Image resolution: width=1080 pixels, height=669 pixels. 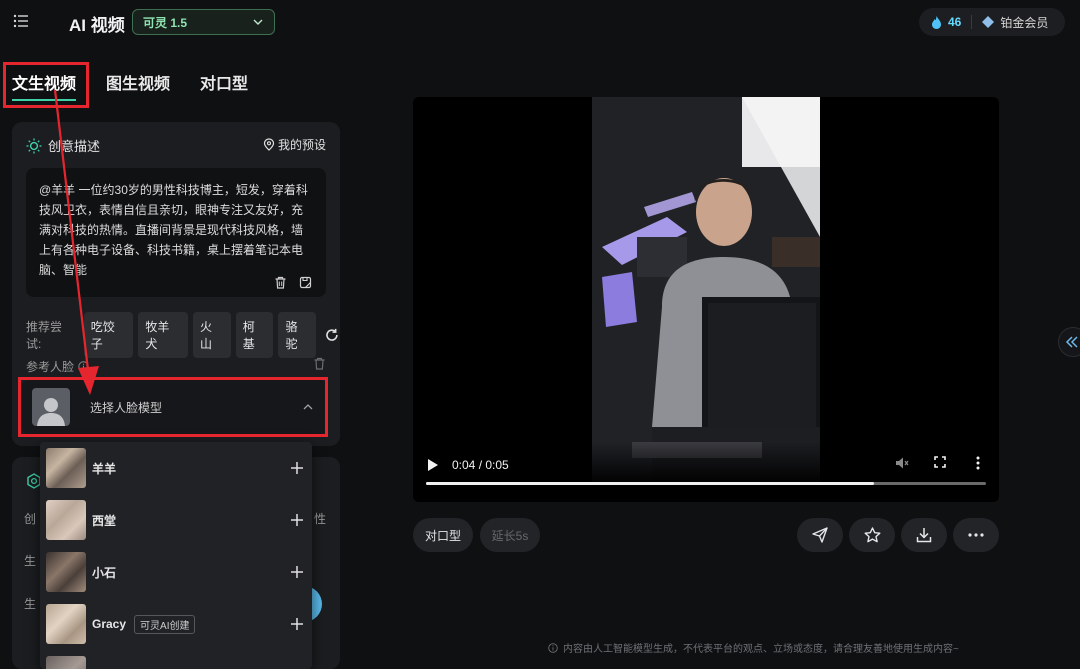 I want to click on volume-muted-icon, so click(x=902, y=463).